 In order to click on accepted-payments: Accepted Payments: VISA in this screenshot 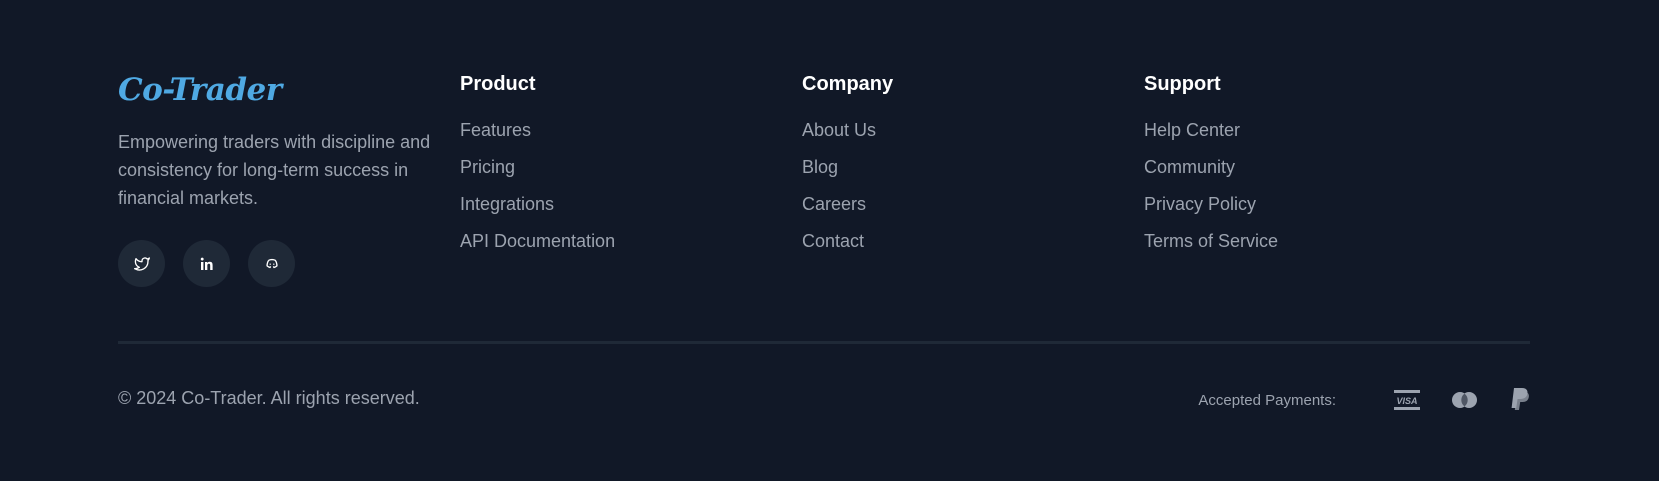, I will do `click(1364, 400)`.